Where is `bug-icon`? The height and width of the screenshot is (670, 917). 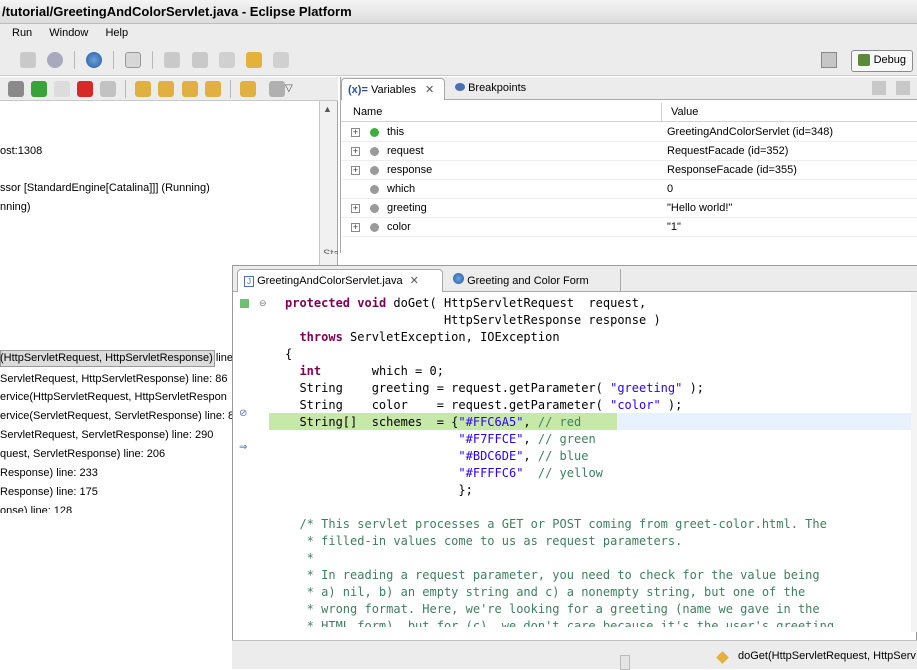 bug-icon is located at coordinates (863, 60).